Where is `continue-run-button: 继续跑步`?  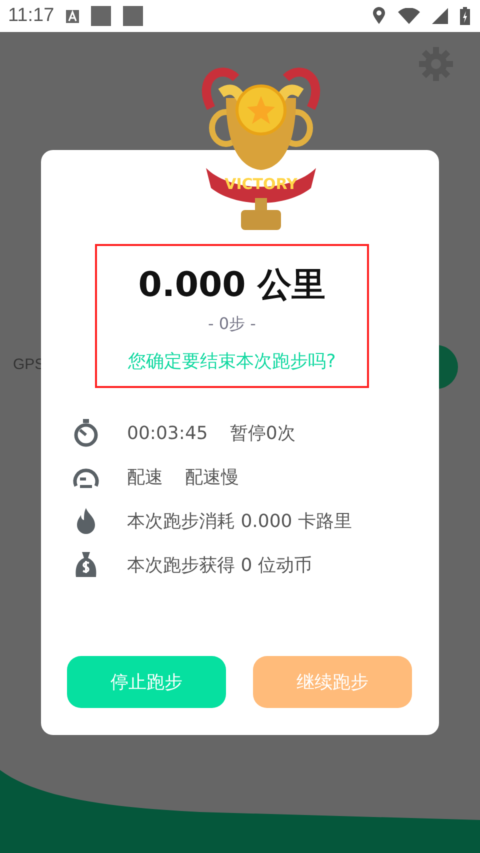 continue-run-button: 继续跑步 is located at coordinates (332, 682).